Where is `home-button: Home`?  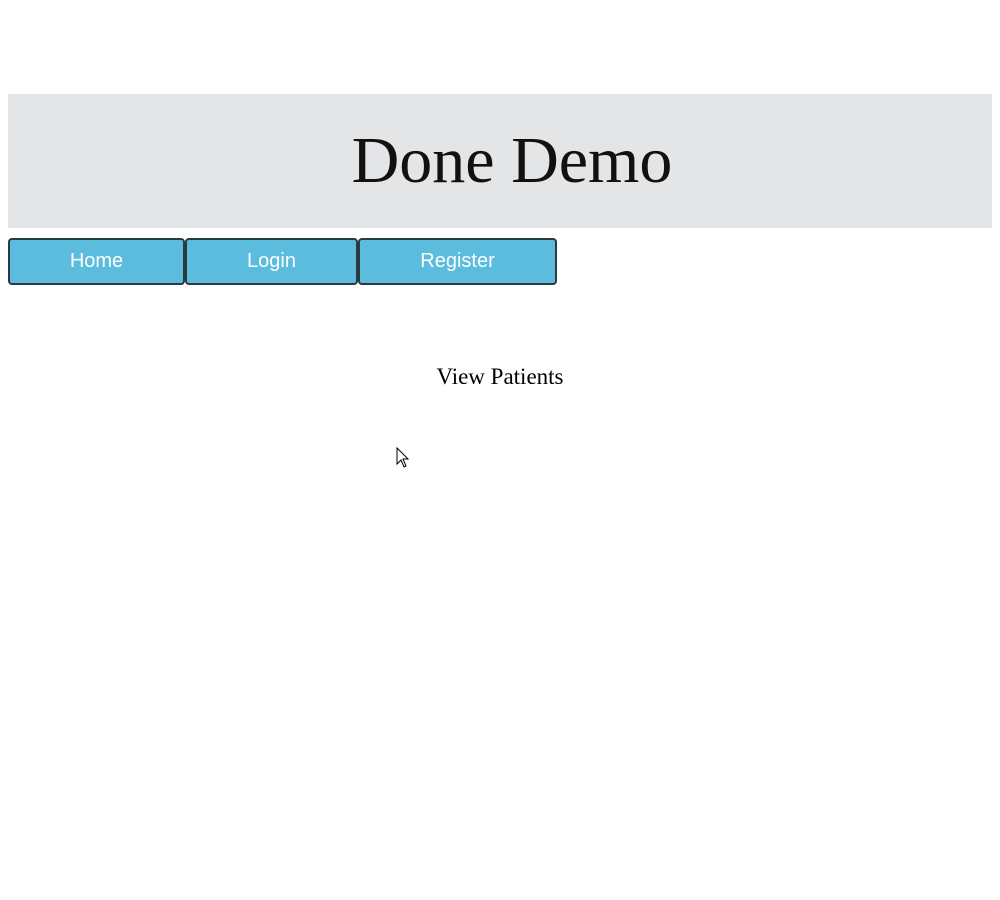
home-button: Home is located at coordinates (96, 261).